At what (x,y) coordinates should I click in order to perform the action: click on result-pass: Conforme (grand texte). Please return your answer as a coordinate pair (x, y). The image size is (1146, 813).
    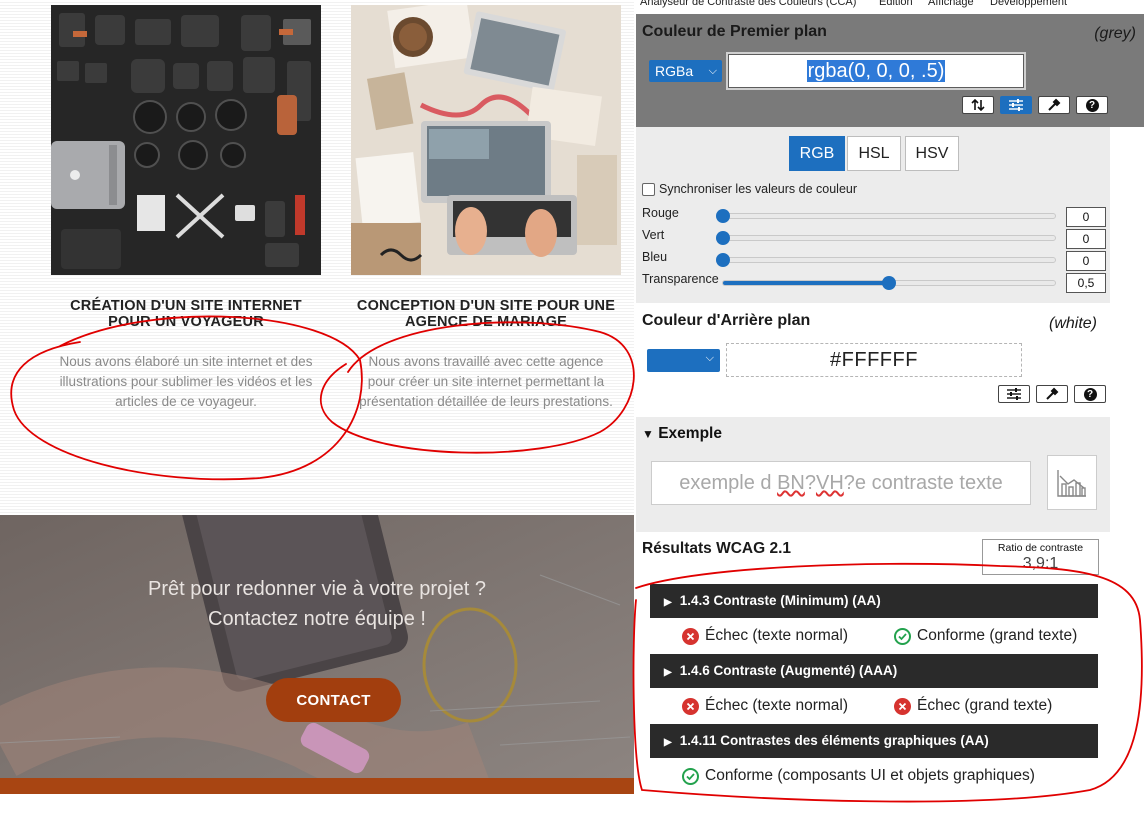
    Looking at the image, I should click on (985, 636).